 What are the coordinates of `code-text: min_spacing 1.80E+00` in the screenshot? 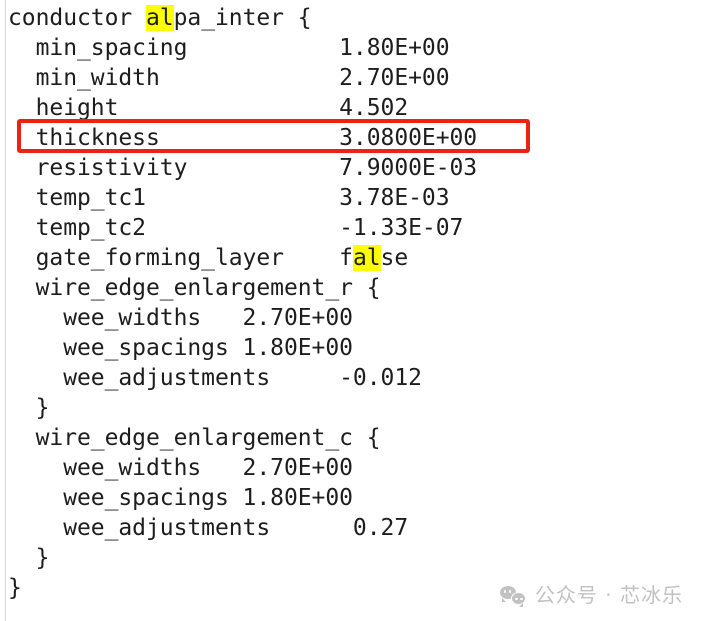 It's located at (229, 48).